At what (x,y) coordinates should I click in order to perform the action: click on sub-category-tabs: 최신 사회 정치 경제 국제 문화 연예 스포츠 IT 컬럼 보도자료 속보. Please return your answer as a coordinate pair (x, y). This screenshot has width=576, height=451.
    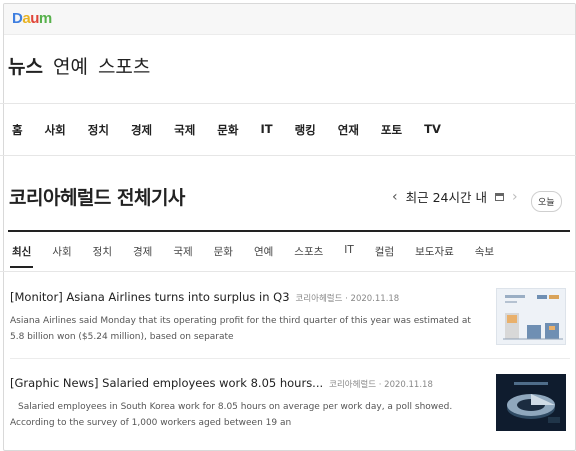
    Looking at the image, I should click on (262, 256).